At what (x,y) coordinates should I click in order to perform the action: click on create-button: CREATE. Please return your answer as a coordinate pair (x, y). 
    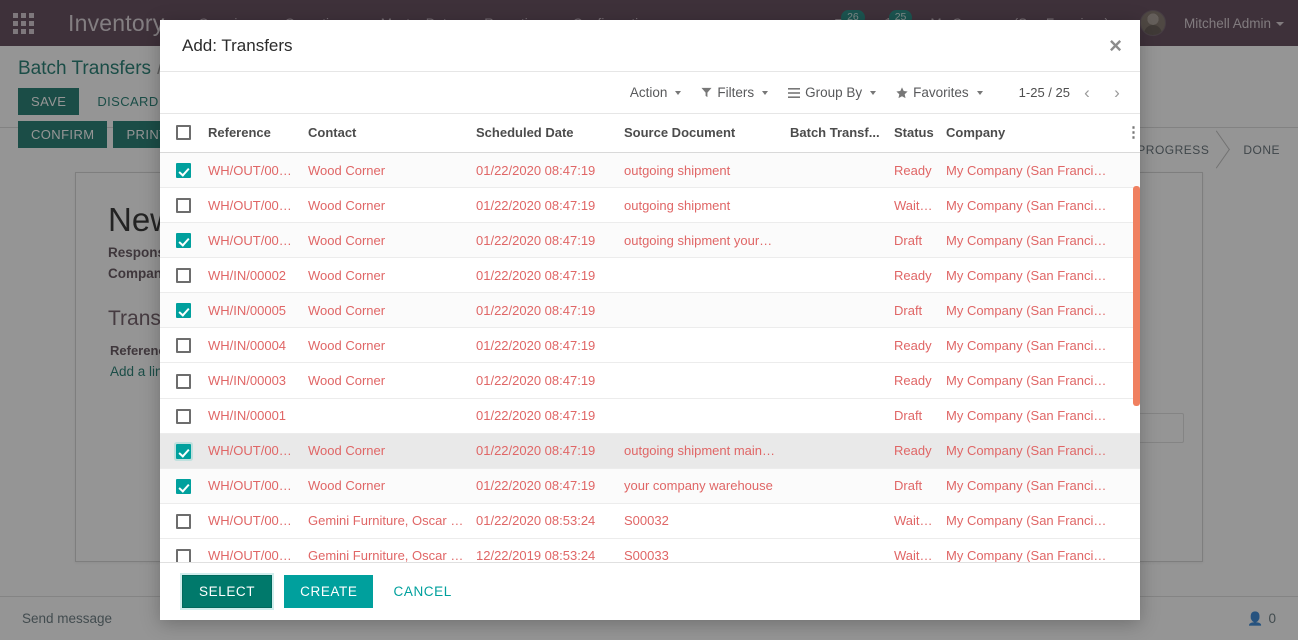
    Looking at the image, I should click on (329, 591).